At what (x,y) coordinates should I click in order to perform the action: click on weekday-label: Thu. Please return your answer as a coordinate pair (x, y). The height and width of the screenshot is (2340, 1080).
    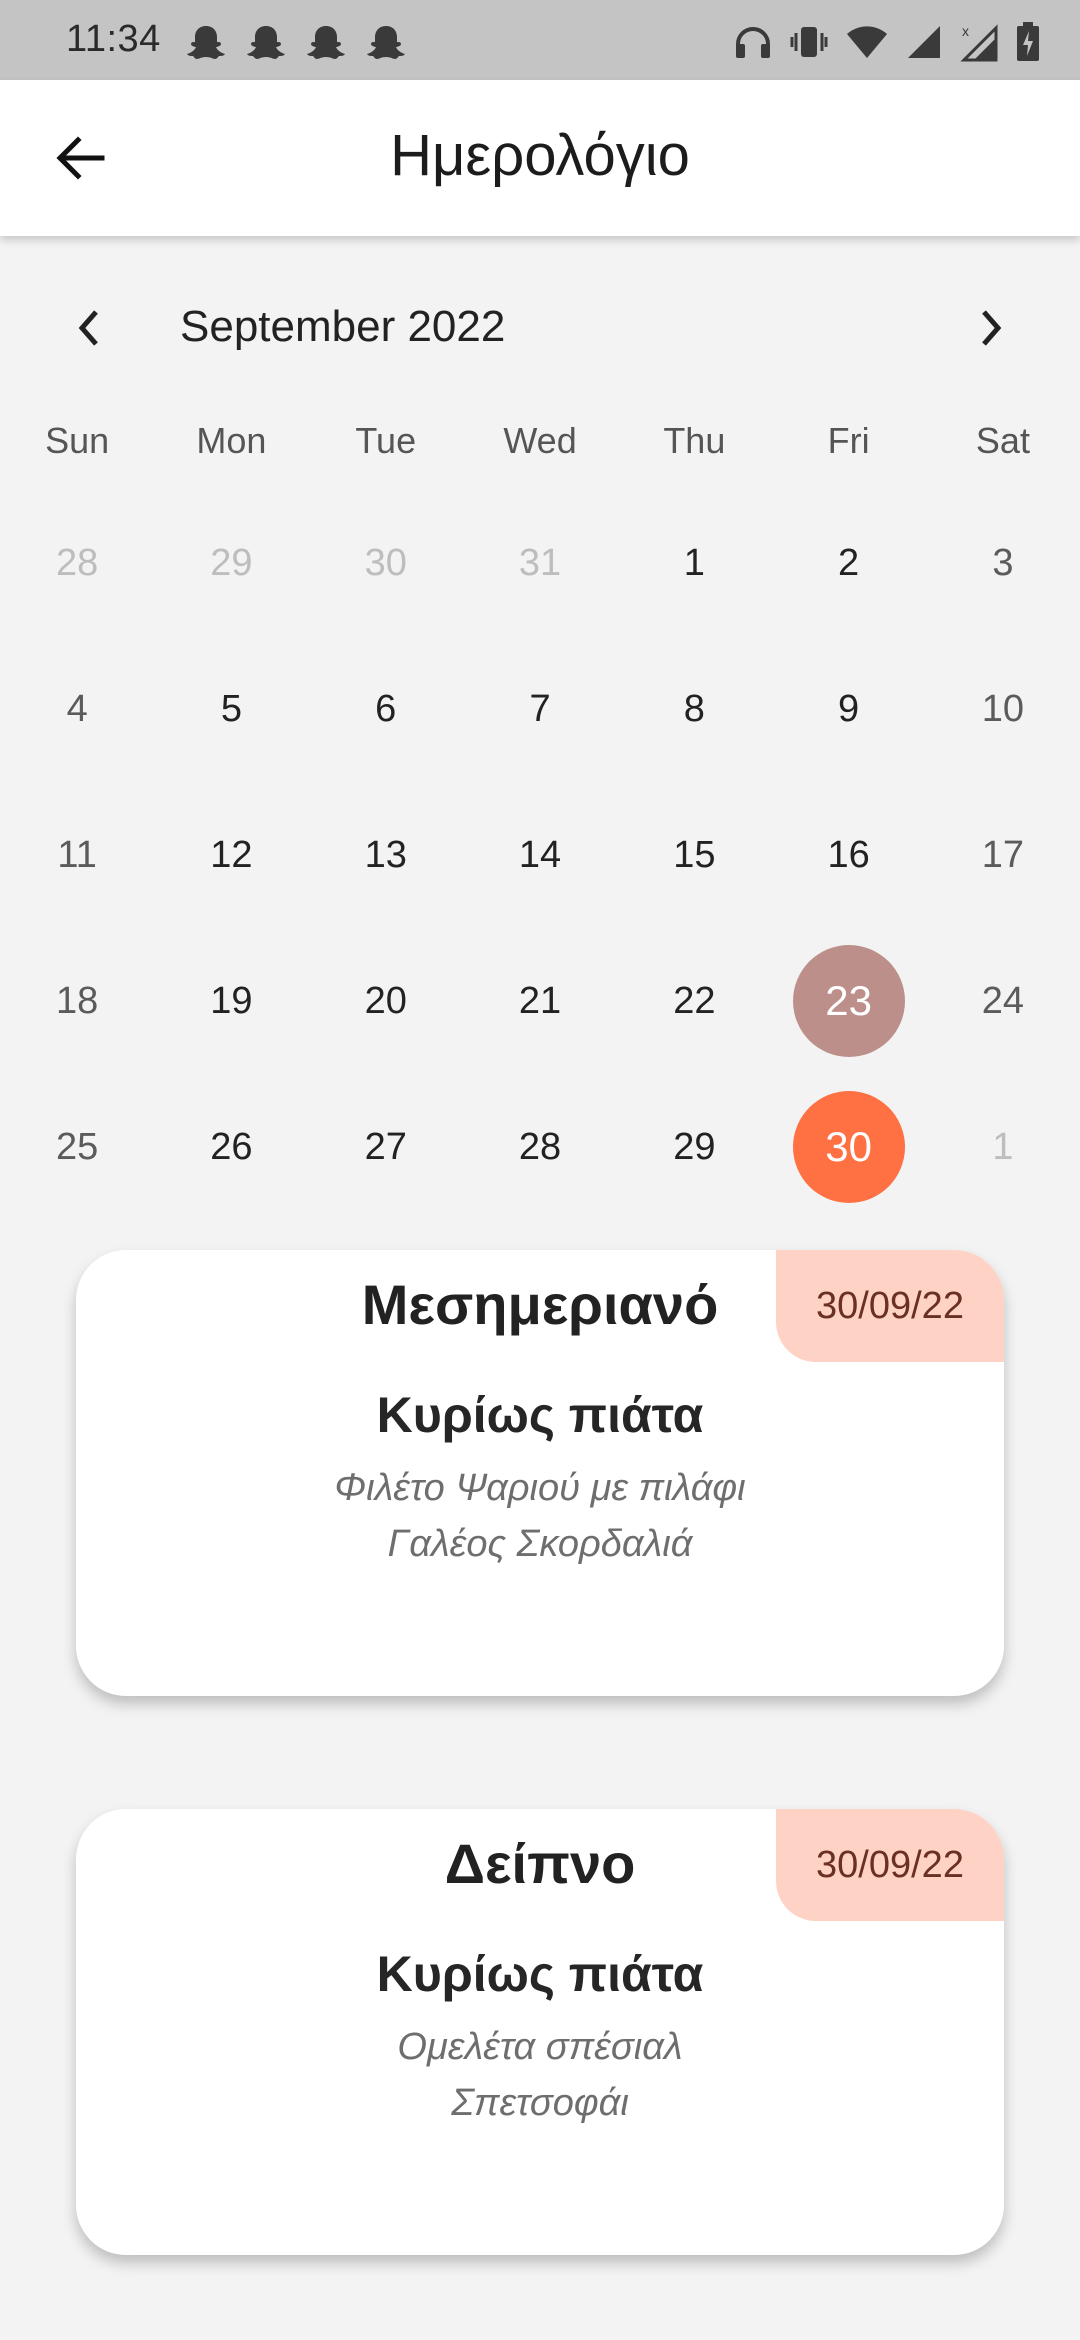
    Looking at the image, I should click on (694, 440).